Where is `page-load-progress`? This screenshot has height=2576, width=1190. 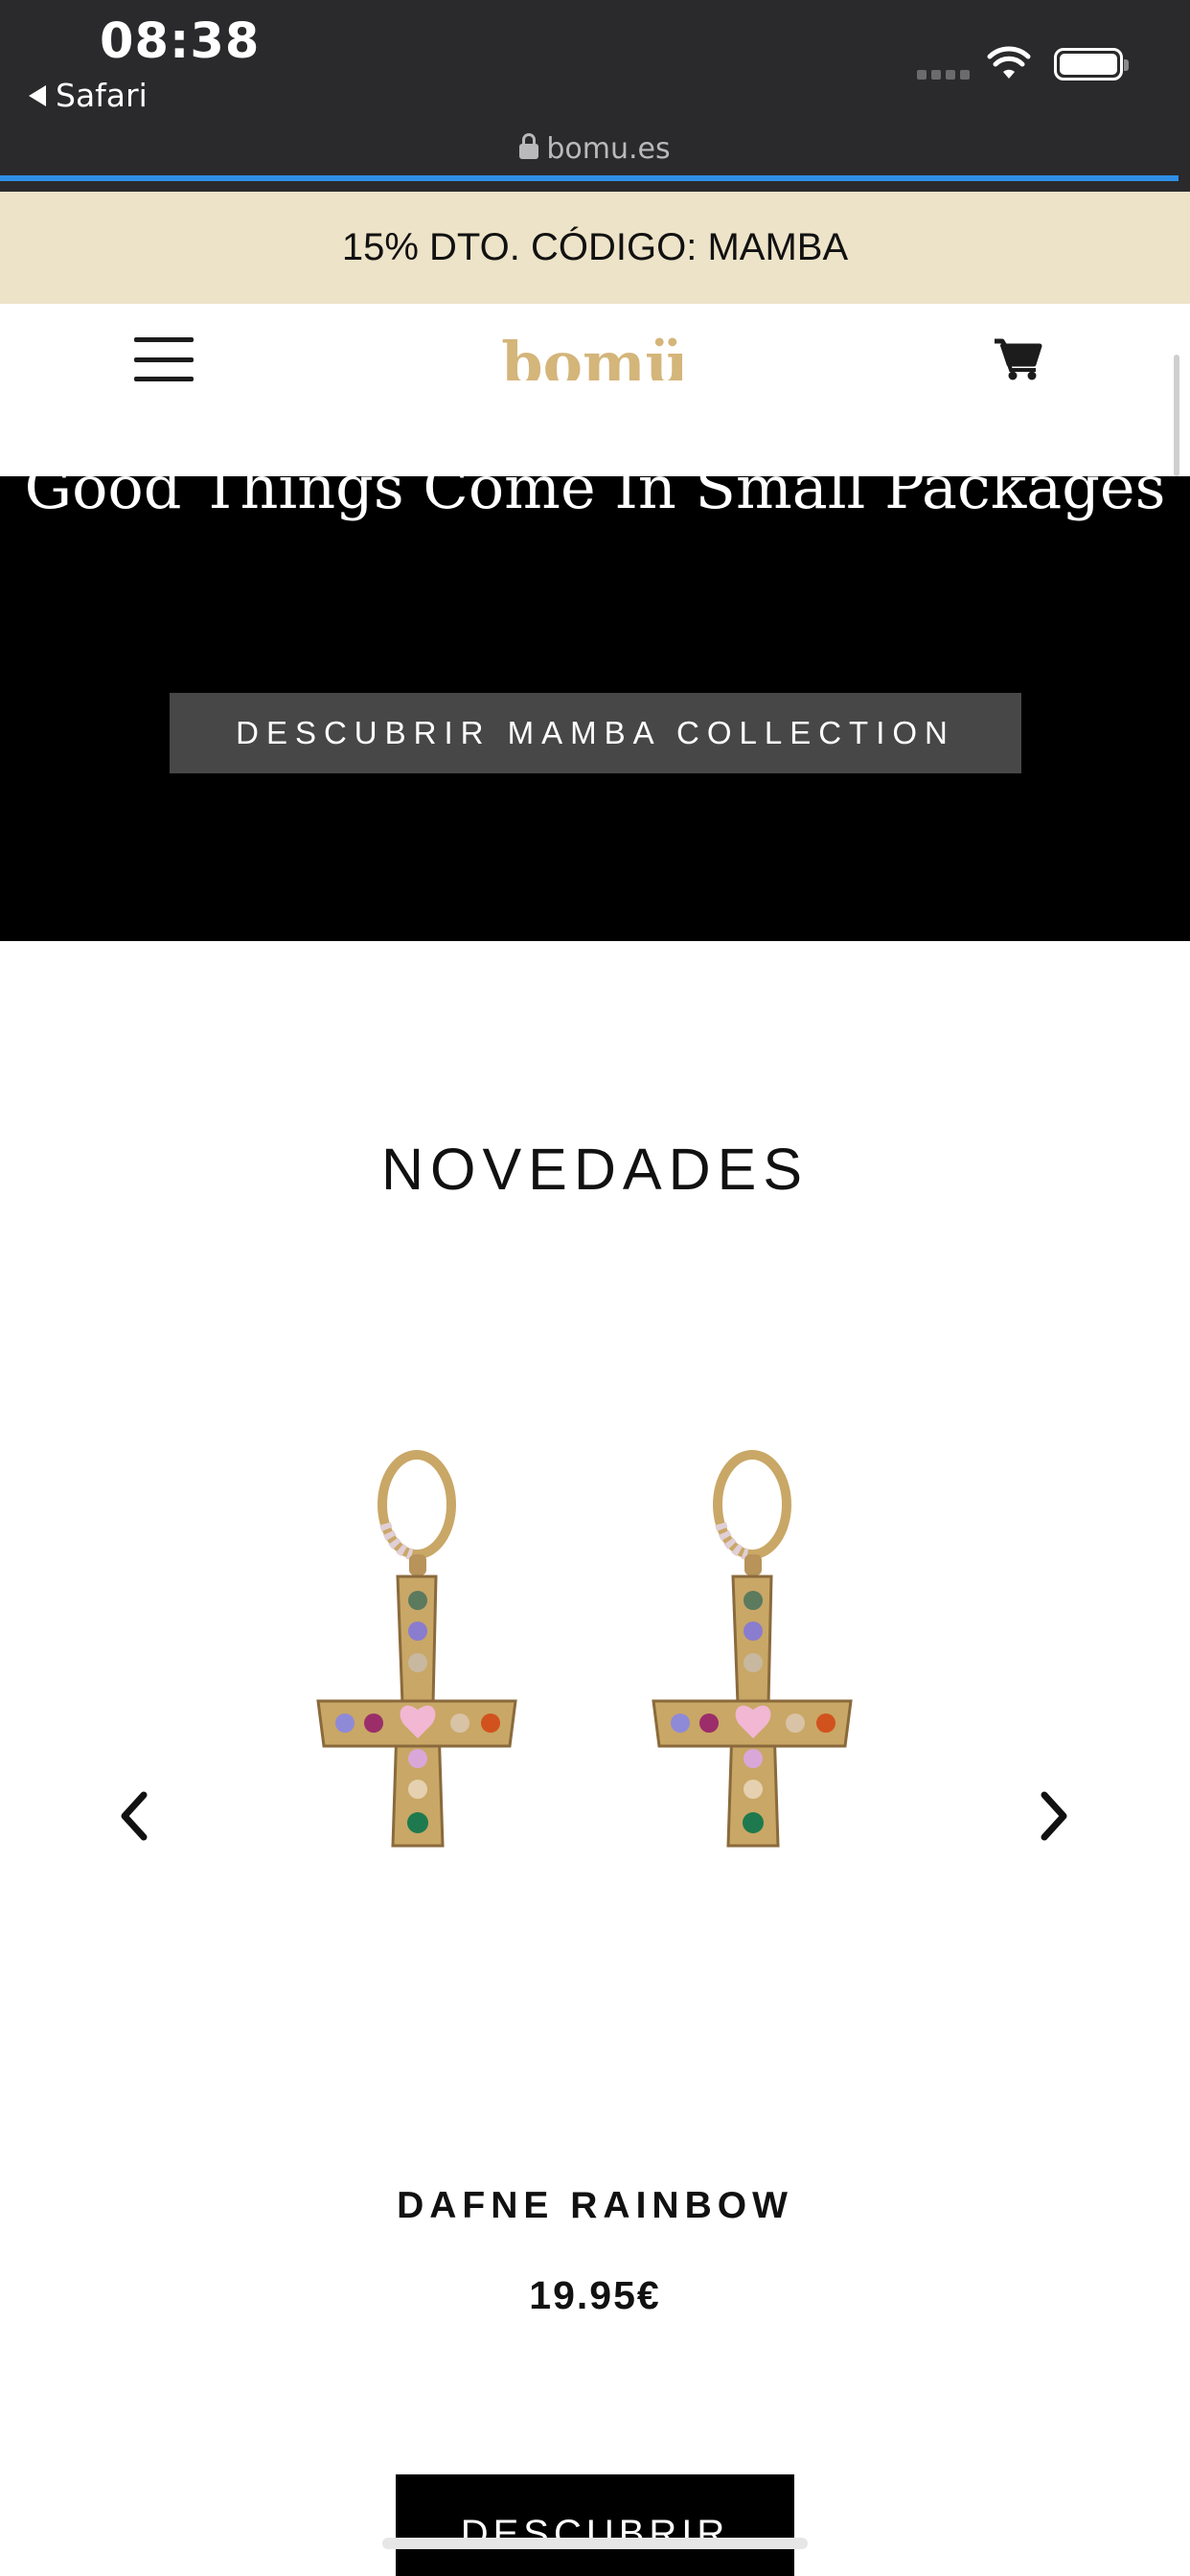
page-load-progress is located at coordinates (590, 178).